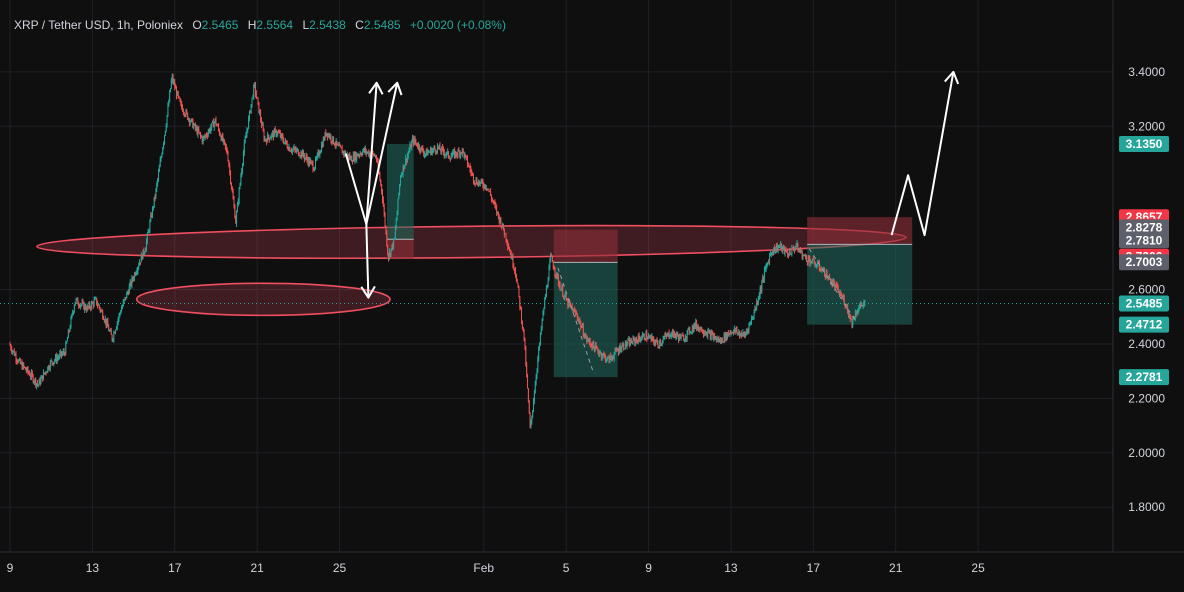 The image size is (1184, 592). Describe the element at coordinates (1144, 304) in the screenshot. I see `price-badge-label: 2.5485` at that location.